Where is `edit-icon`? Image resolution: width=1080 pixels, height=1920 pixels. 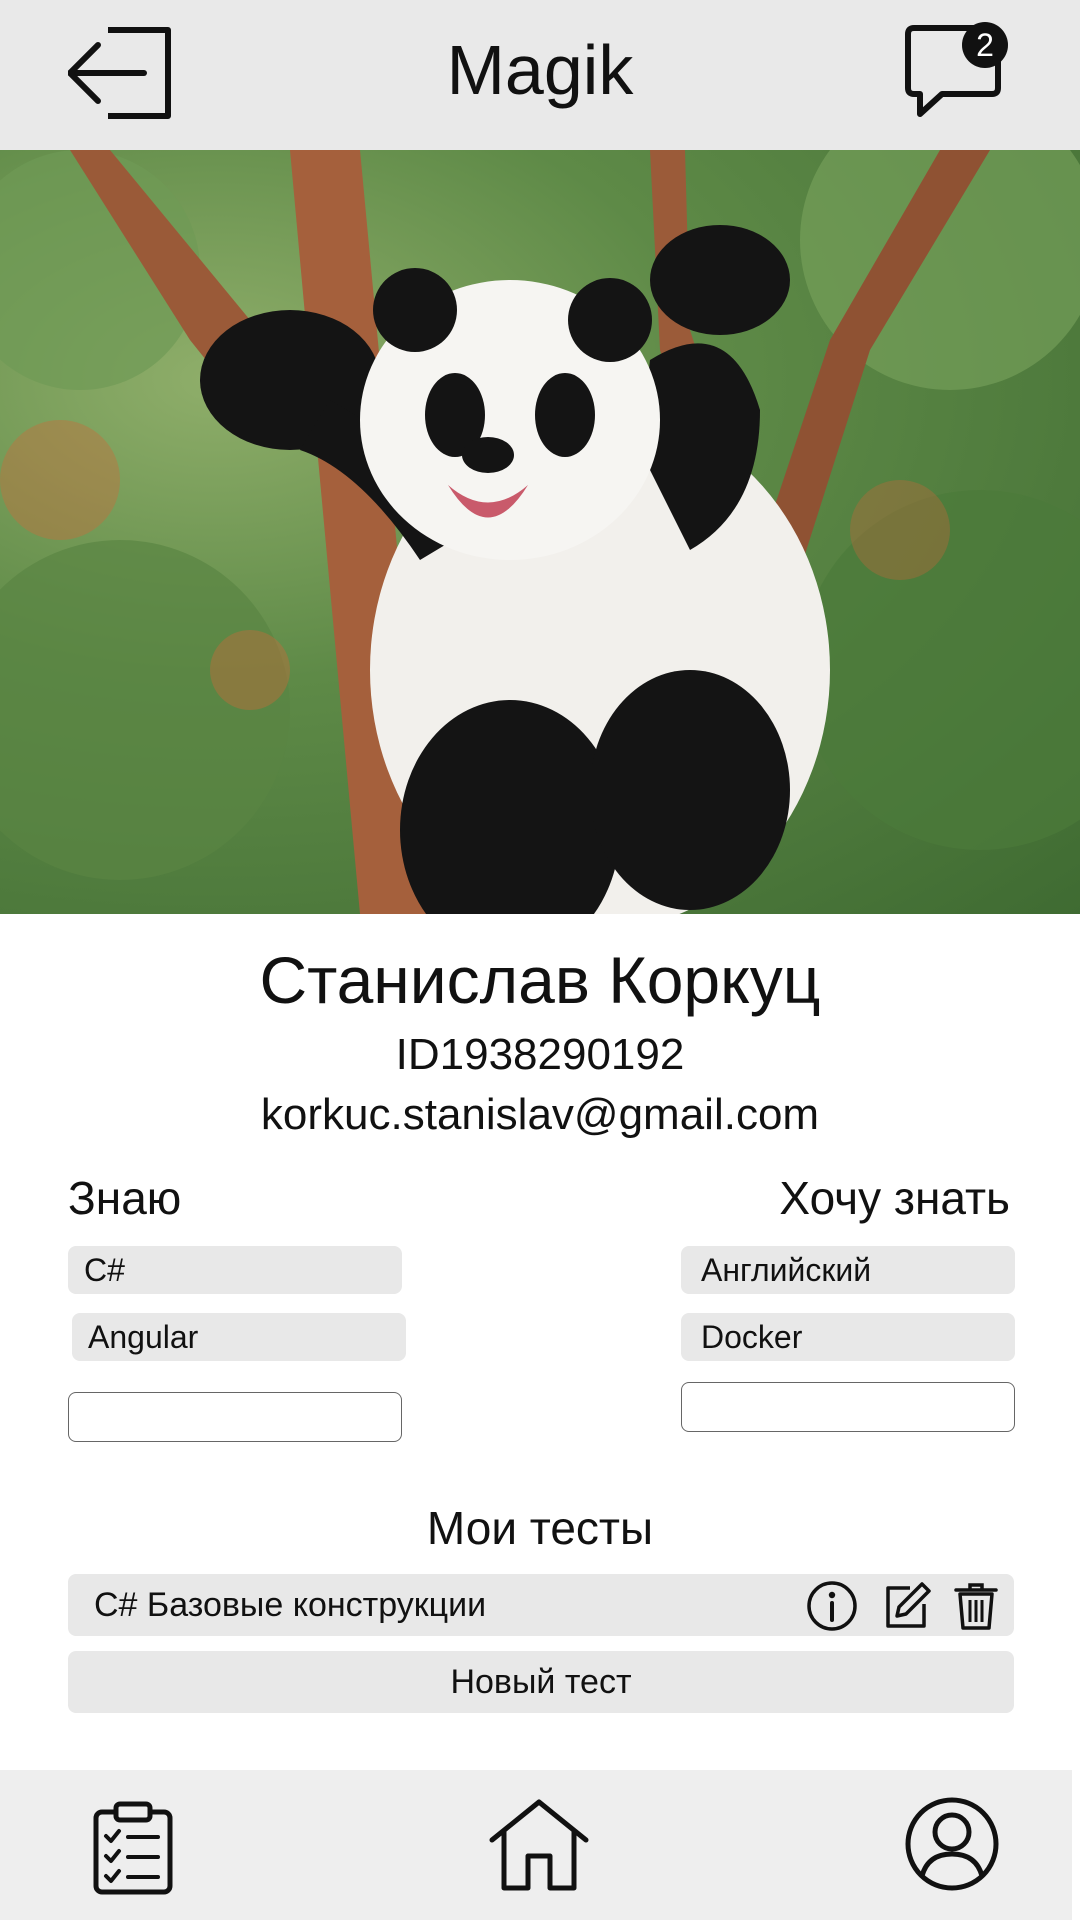
edit-icon is located at coordinates (908, 1605).